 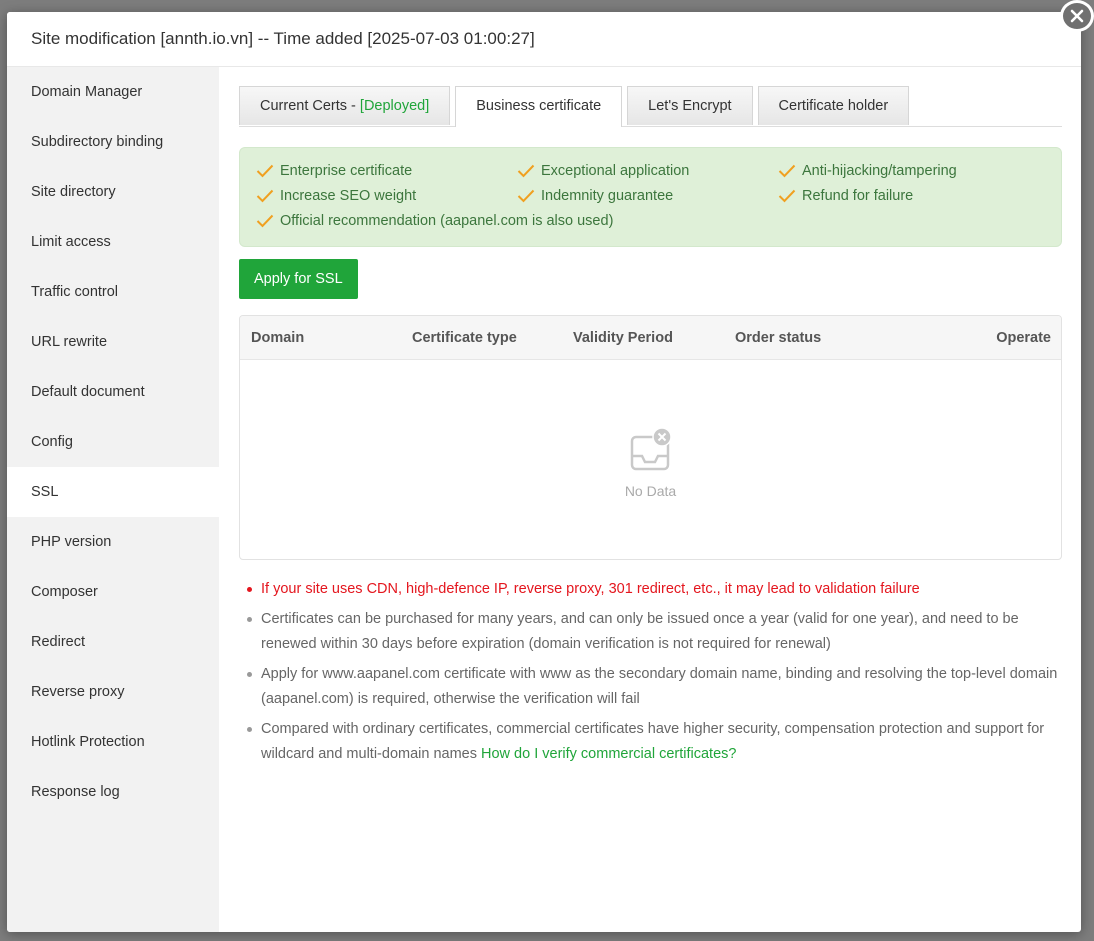 What do you see at coordinates (113, 342) in the screenshot?
I see `sidebar-item-url-rewrite: URL rewrite` at bounding box center [113, 342].